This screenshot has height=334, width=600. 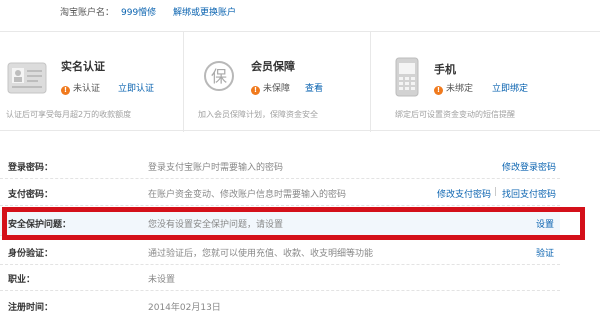 I want to click on row-label: 职业：, so click(x=22, y=280).